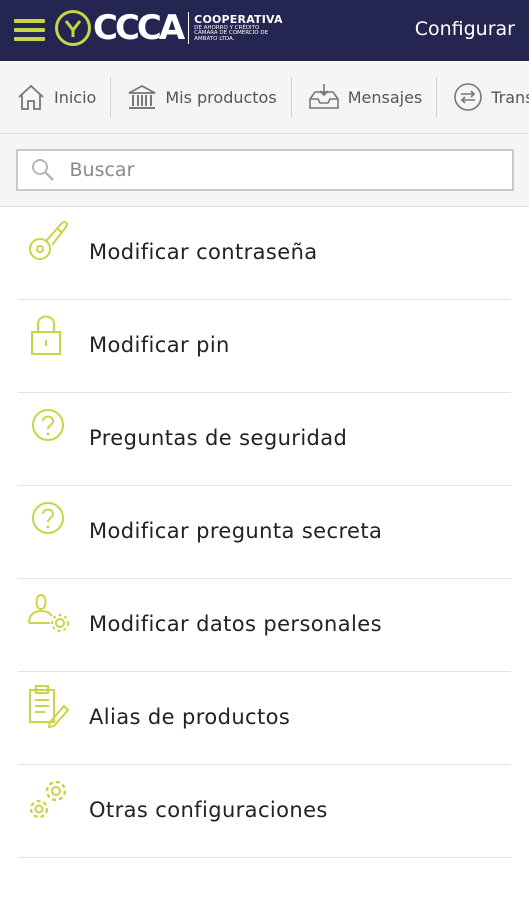 The width and height of the screenshot is (529, 900). Describe the element at coordinates (218, 438) in the screenshot. I see `menu-label: Preguntas de seguridad` at that location.